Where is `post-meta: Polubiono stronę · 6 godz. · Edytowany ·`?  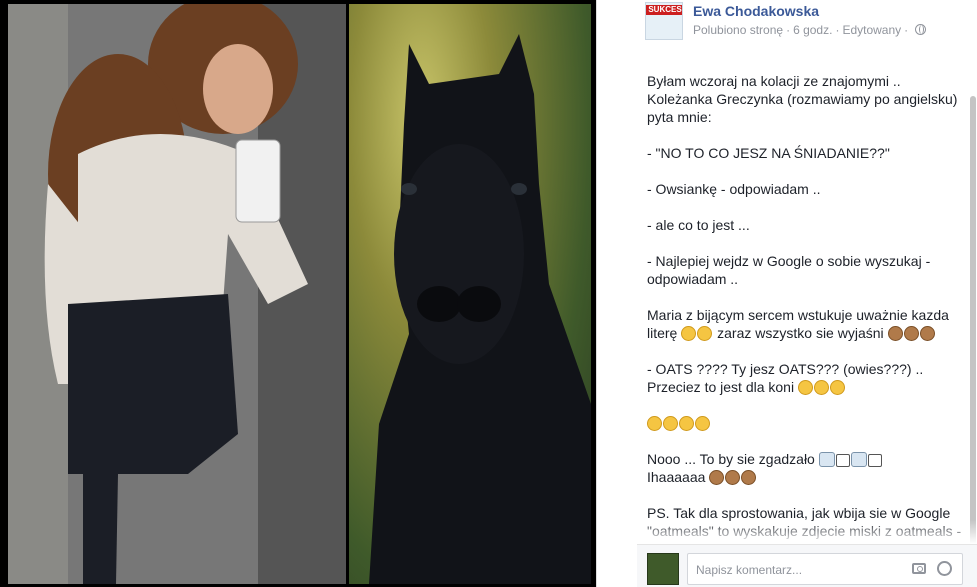
post-meta: Polubiono stronę · 6 godz. · Edytowany · is located at coordinates (810, 30).